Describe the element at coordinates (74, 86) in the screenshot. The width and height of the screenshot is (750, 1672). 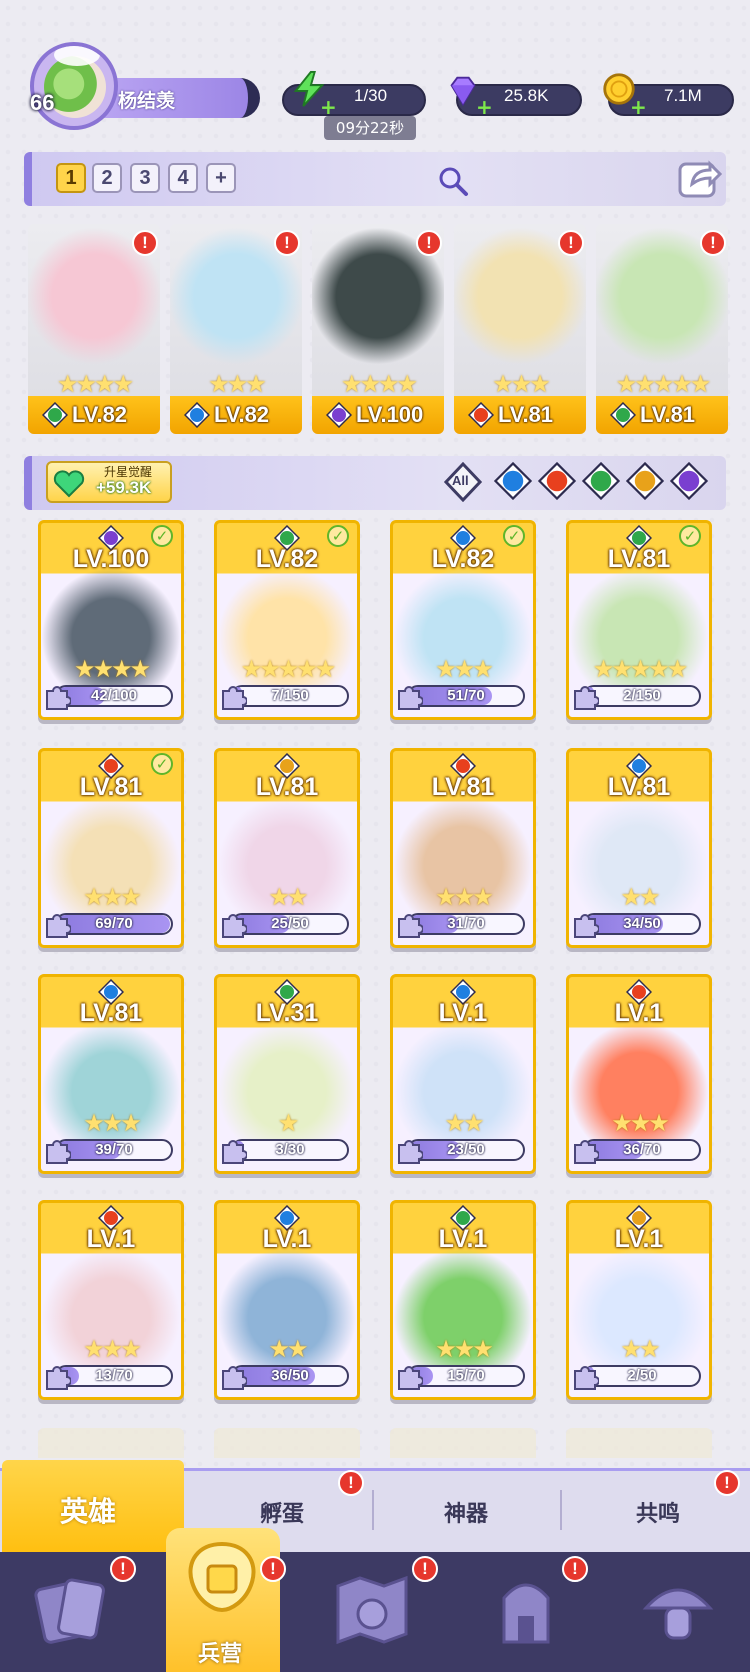
I see `player-avatar` at that location.